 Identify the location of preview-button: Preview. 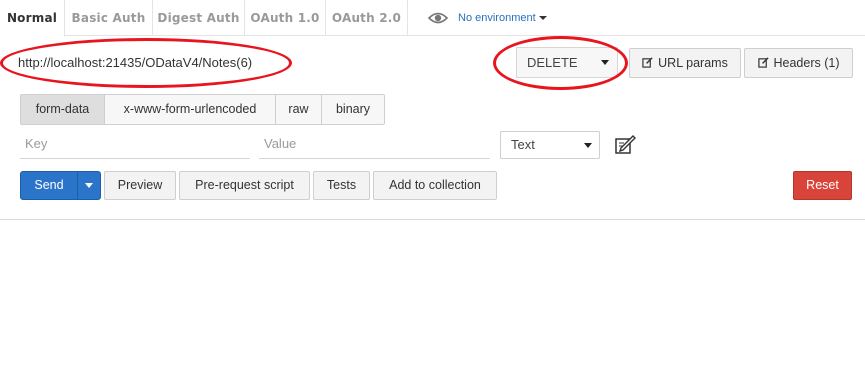
(140, 185).